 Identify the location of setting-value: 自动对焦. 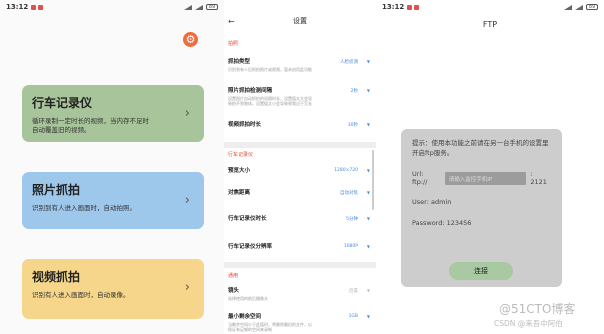
(349, 193).